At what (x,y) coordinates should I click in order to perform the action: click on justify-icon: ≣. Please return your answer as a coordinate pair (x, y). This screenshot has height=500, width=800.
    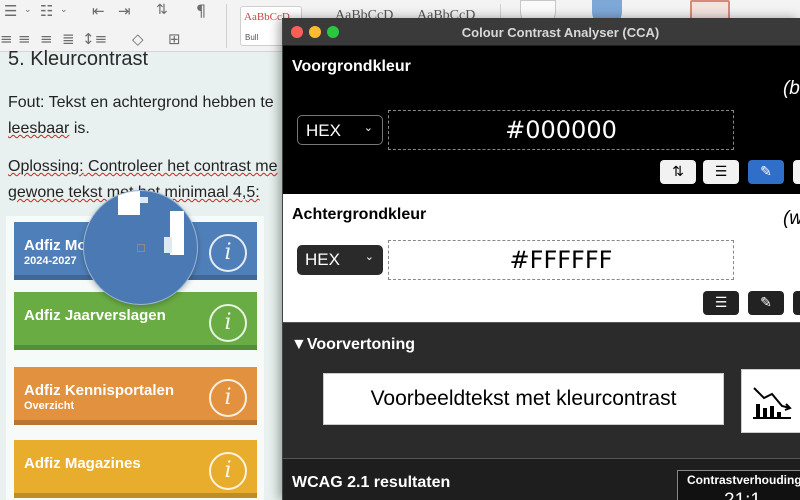
    Looking at the image, I should click on (68, 39).